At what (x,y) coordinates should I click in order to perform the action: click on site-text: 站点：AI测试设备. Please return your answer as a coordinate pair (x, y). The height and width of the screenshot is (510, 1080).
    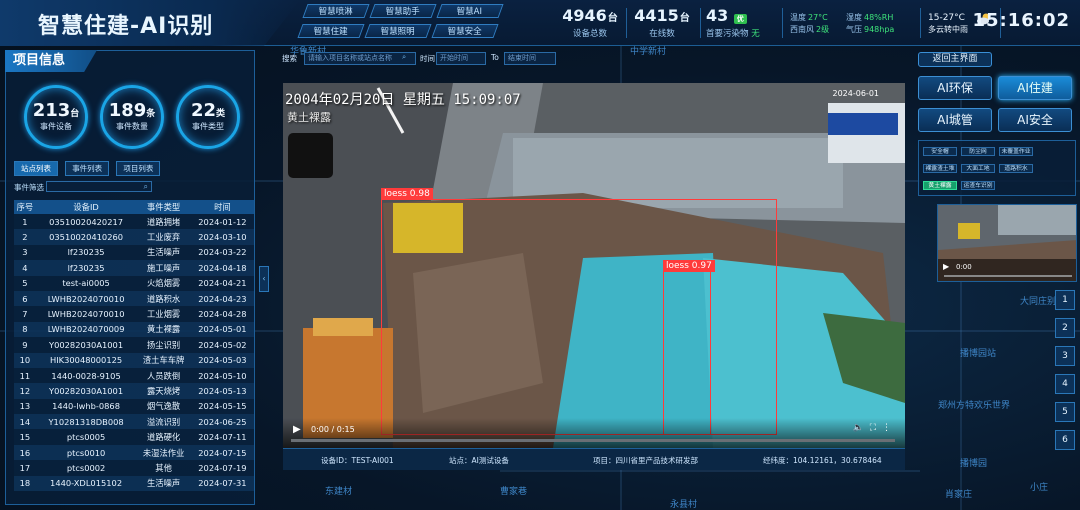
    Looking at the image, I should click on (479, 460).